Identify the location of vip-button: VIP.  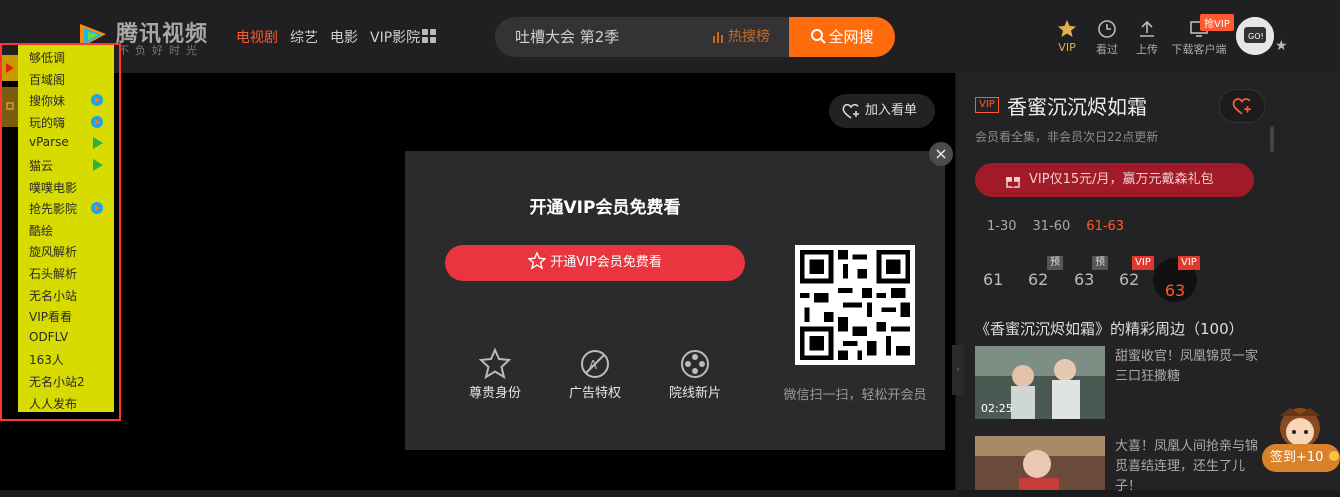
(1067, 37).